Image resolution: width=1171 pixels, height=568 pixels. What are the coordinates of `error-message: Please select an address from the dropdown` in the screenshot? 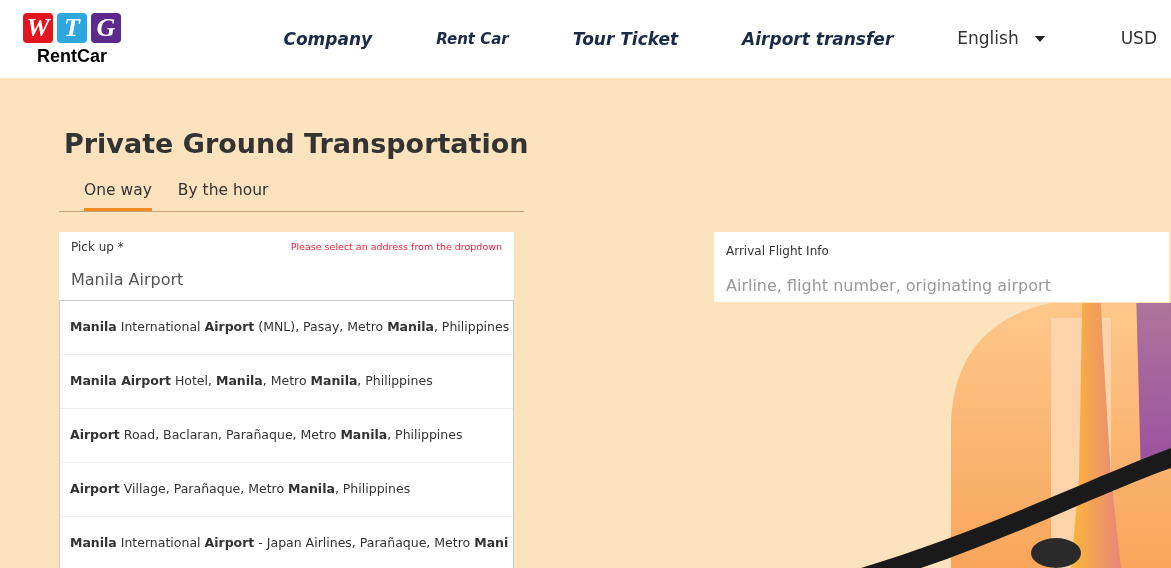 It's located at (396, 246).